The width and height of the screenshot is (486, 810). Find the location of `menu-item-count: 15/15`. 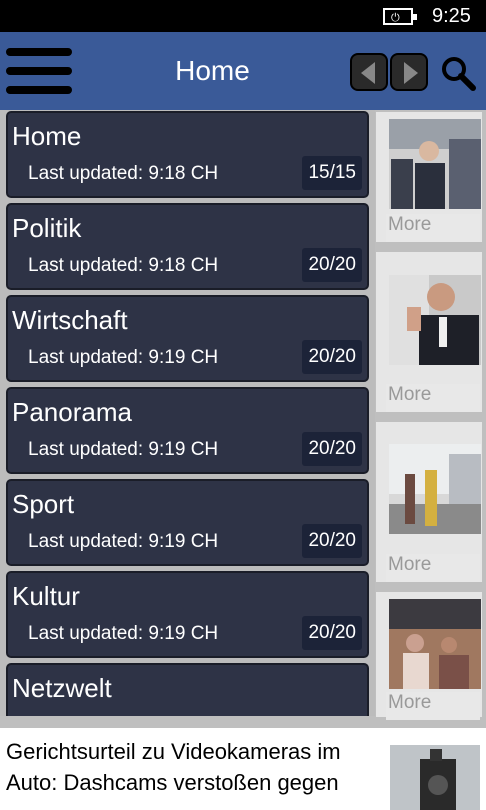

menu-item-count: 15/15 is located at coordinates (332, 173).